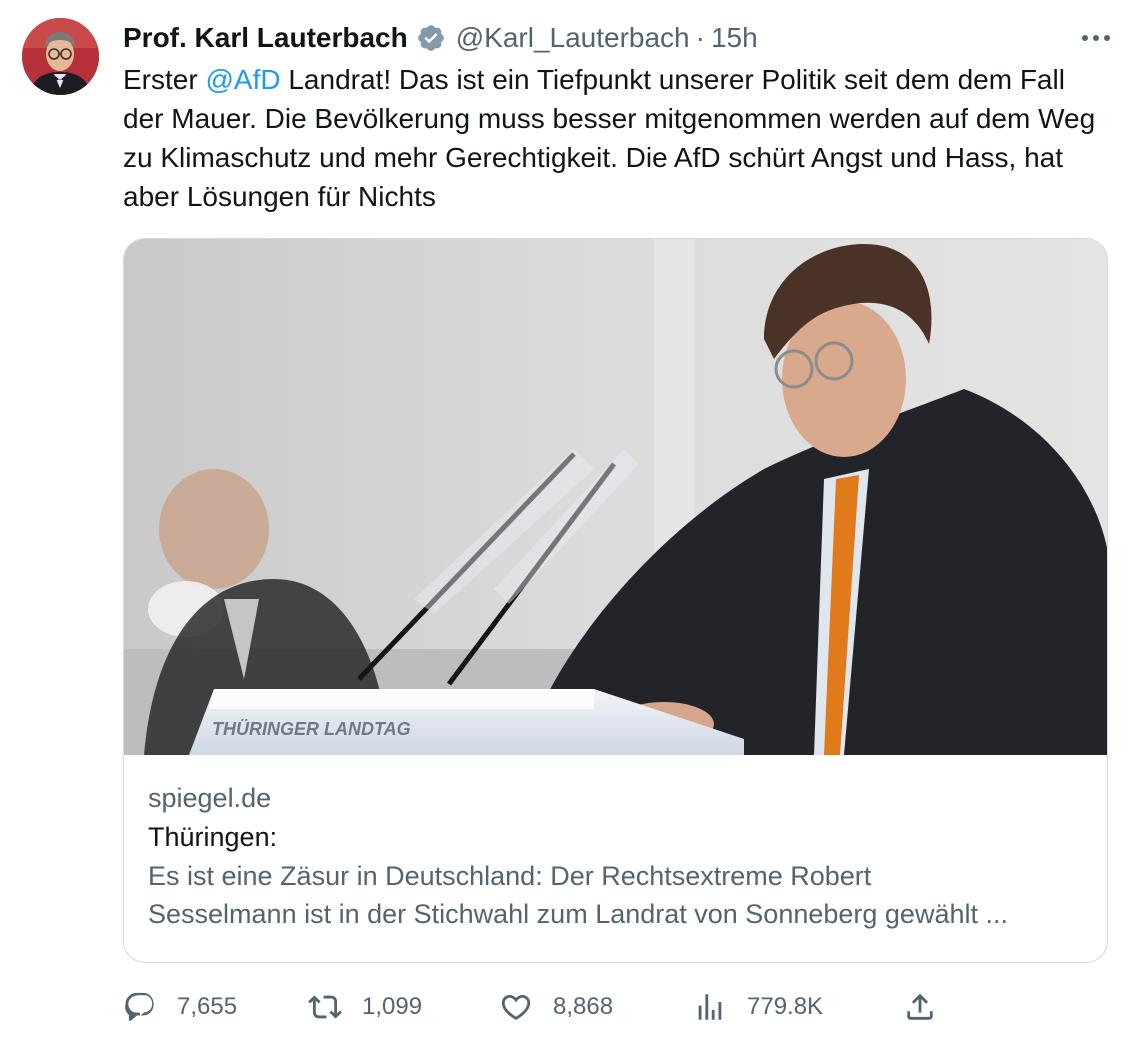  Describe the element at coordinates (516, 1007) in the screenshot. I see `heart-icon` at that location.